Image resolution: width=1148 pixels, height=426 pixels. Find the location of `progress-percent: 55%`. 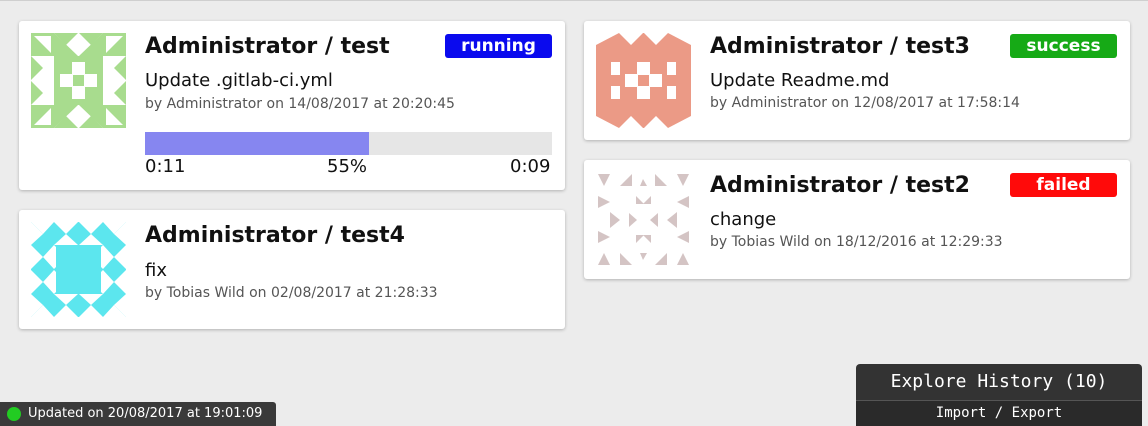

progress-percent: 55% is located at coordinates (347, 166).